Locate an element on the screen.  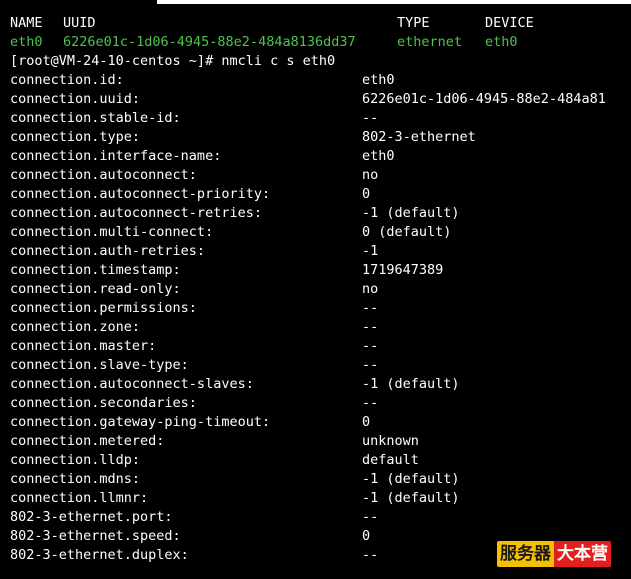
property-key: connection.slave-type: is located at coordinates (99, 365).